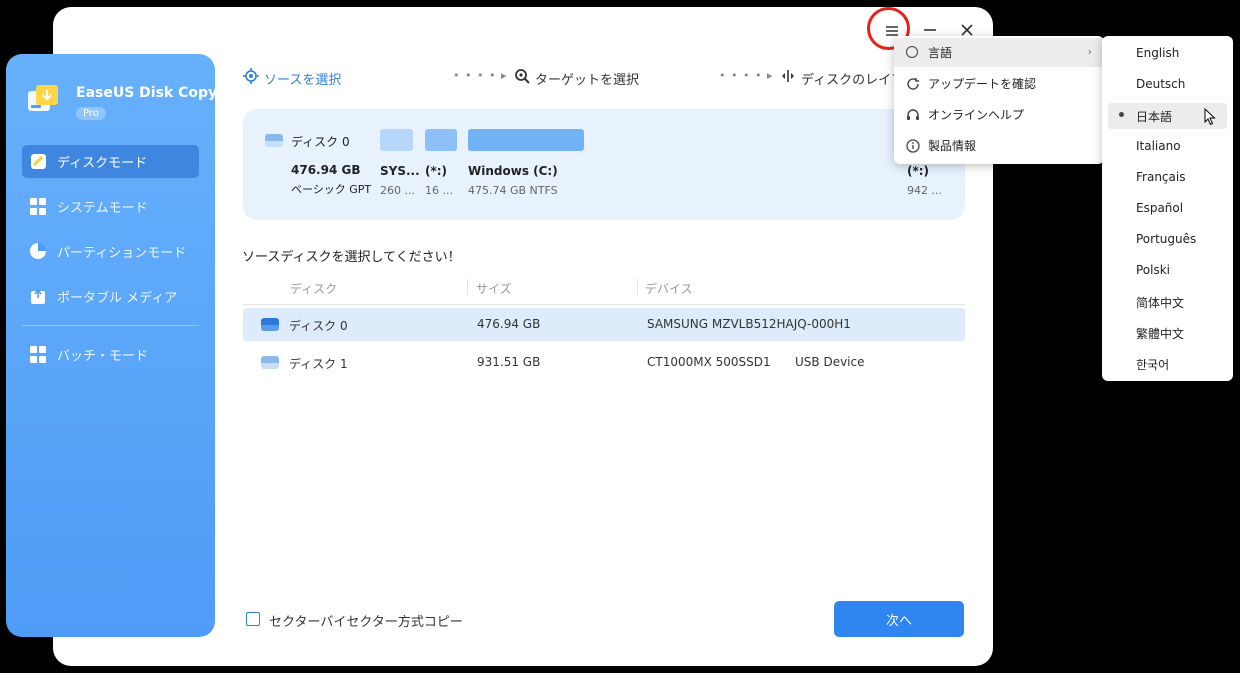 Image resolution: width=1240 pixels, height=673 pixels. What do you see at coordinates (38, 251) in the screenshot?
I see `pie-chart-icon` at bounding box center [38, 251].